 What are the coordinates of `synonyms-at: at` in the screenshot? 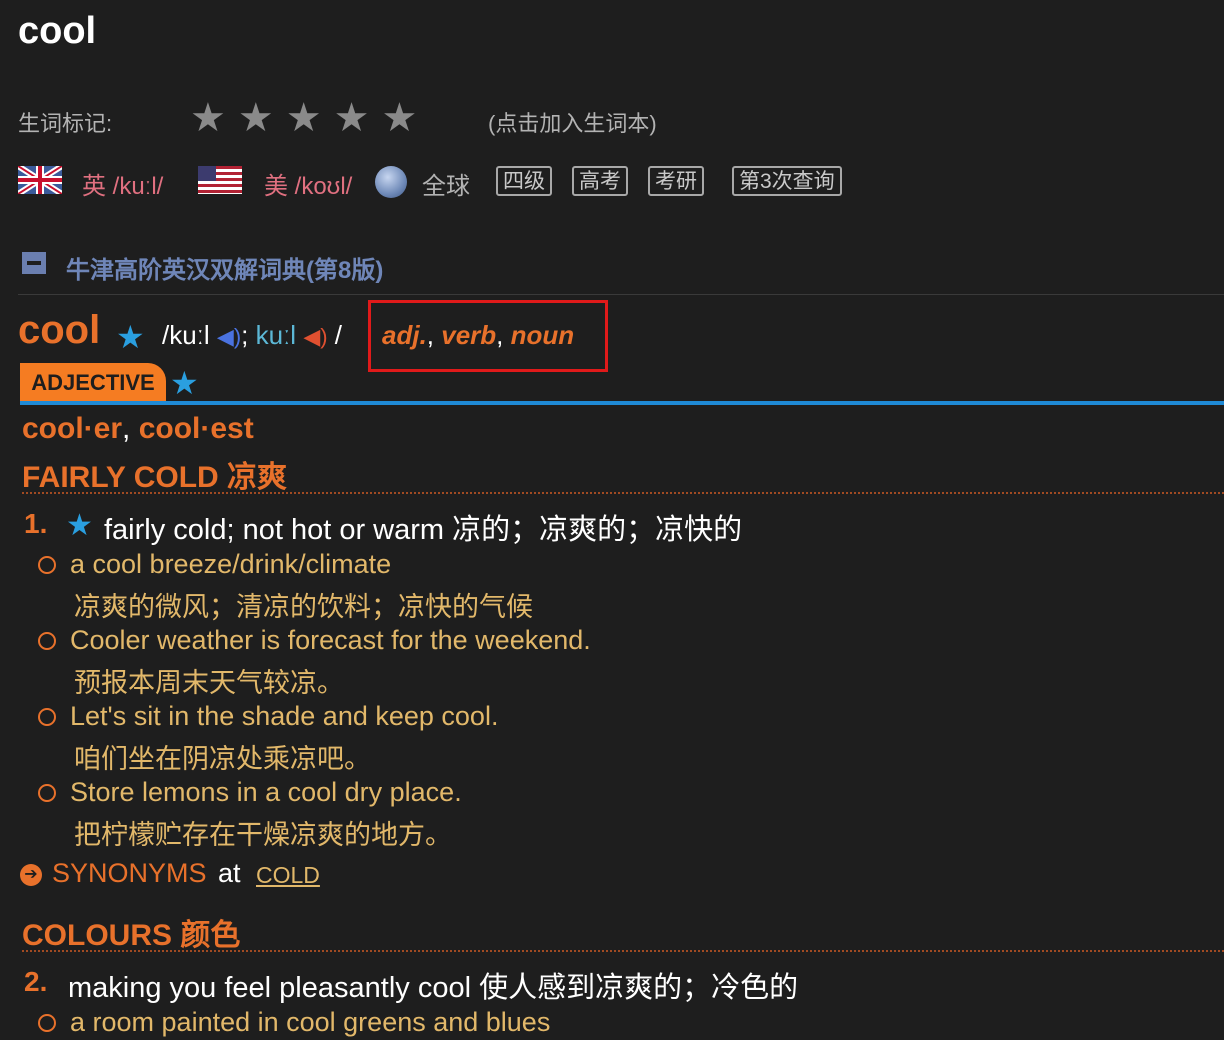 It's located at (229, 873).